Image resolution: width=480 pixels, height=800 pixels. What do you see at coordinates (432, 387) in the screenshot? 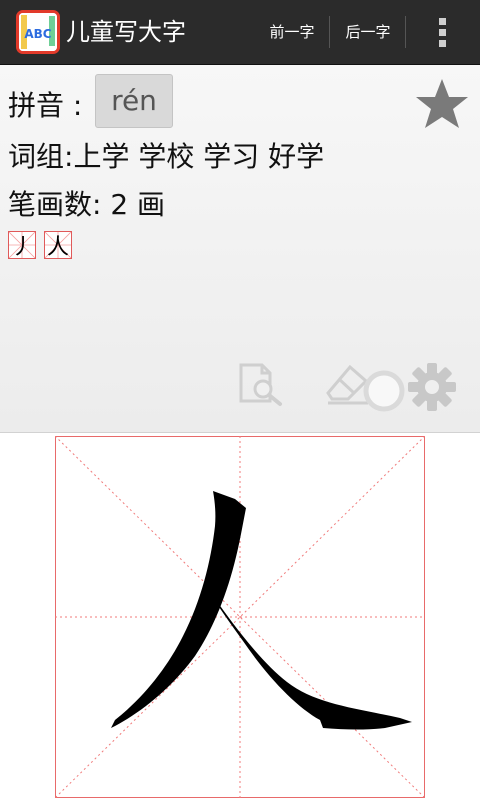
I see `gear-icon` at bounding box center [432, 387].